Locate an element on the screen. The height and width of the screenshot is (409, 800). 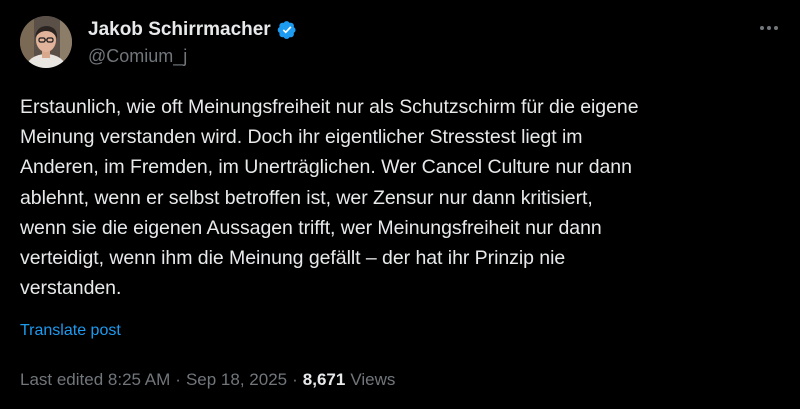
author-row: Jakob Schirrmacher is located at coordinates (192, 30).